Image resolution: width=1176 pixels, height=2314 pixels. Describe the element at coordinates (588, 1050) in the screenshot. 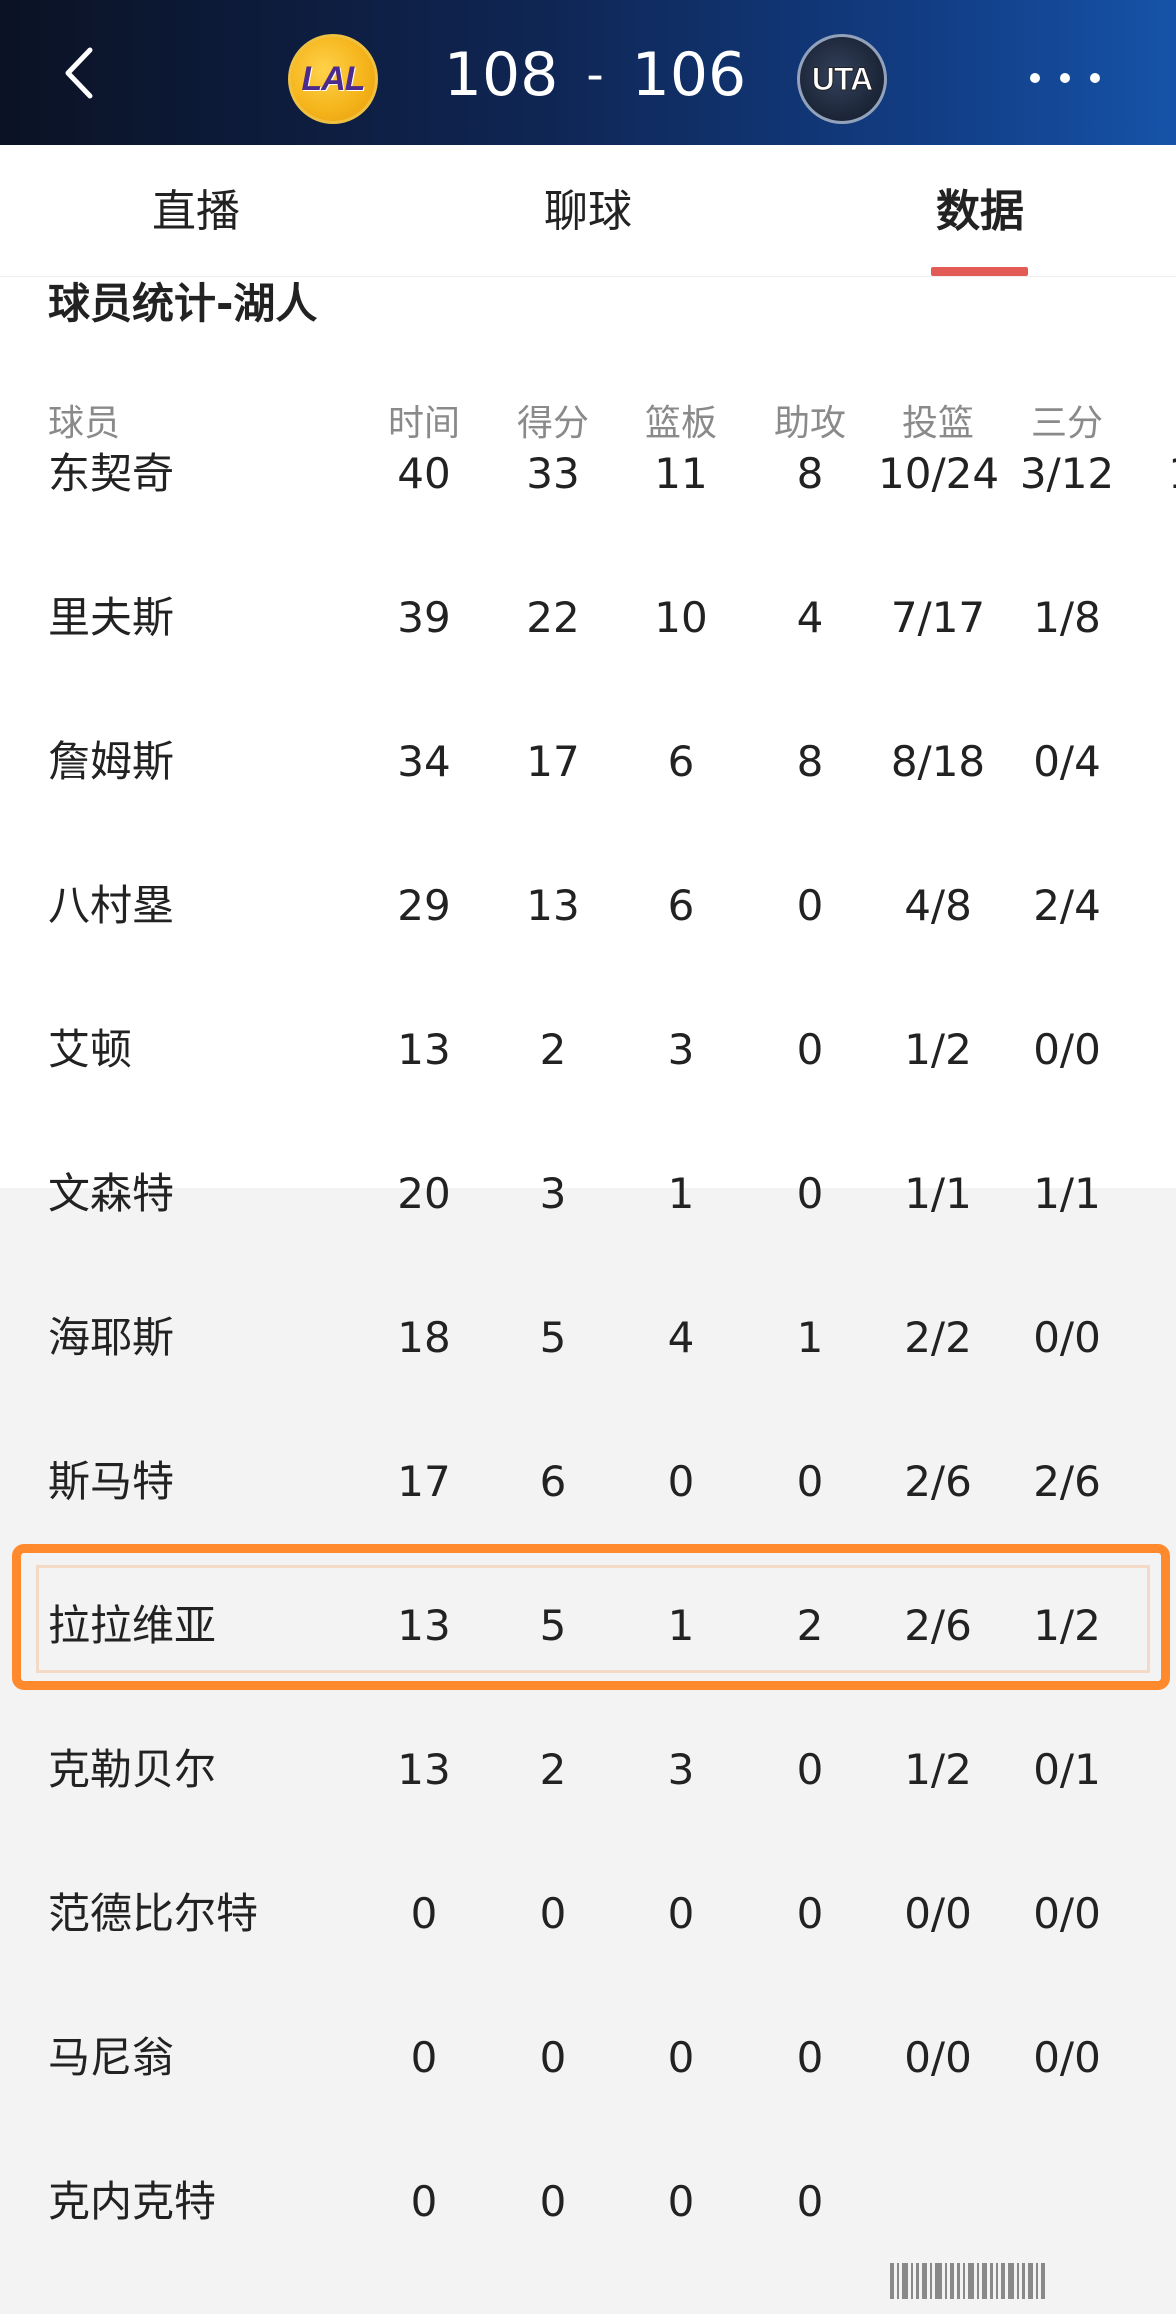

I see `table-row: 艾顿 13 2 3 0 1/2 0/0 0` at that location.